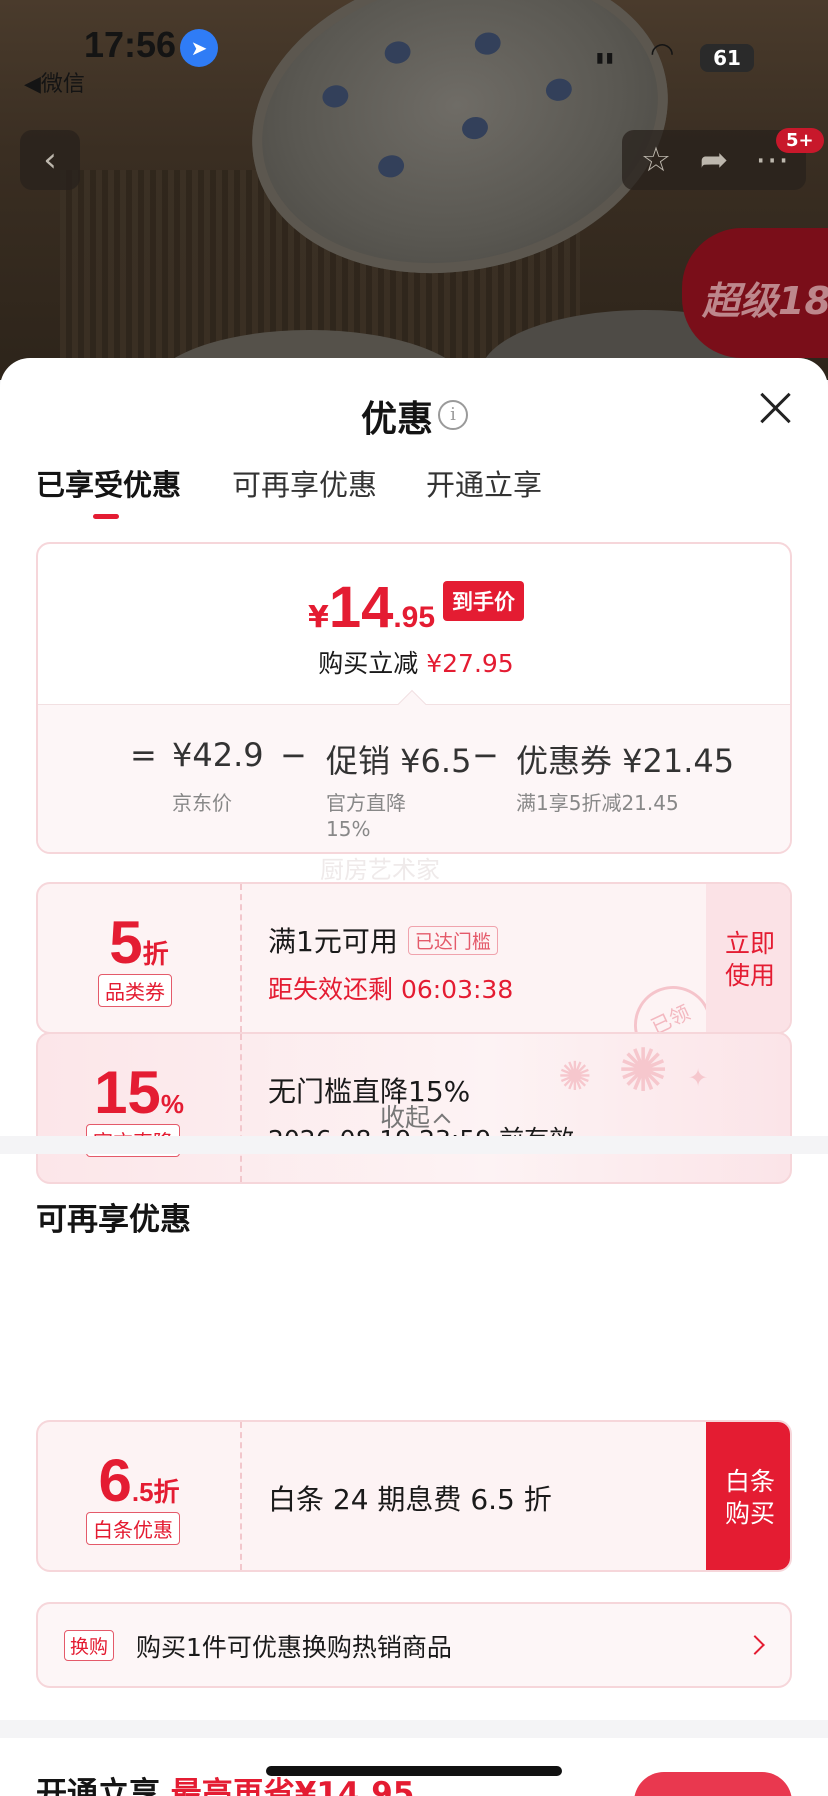  What do you see at coordinates (380, 870) in the screenshot?
I see `store-watermark: 厨房艺术家` at bounding box center [380, 870].